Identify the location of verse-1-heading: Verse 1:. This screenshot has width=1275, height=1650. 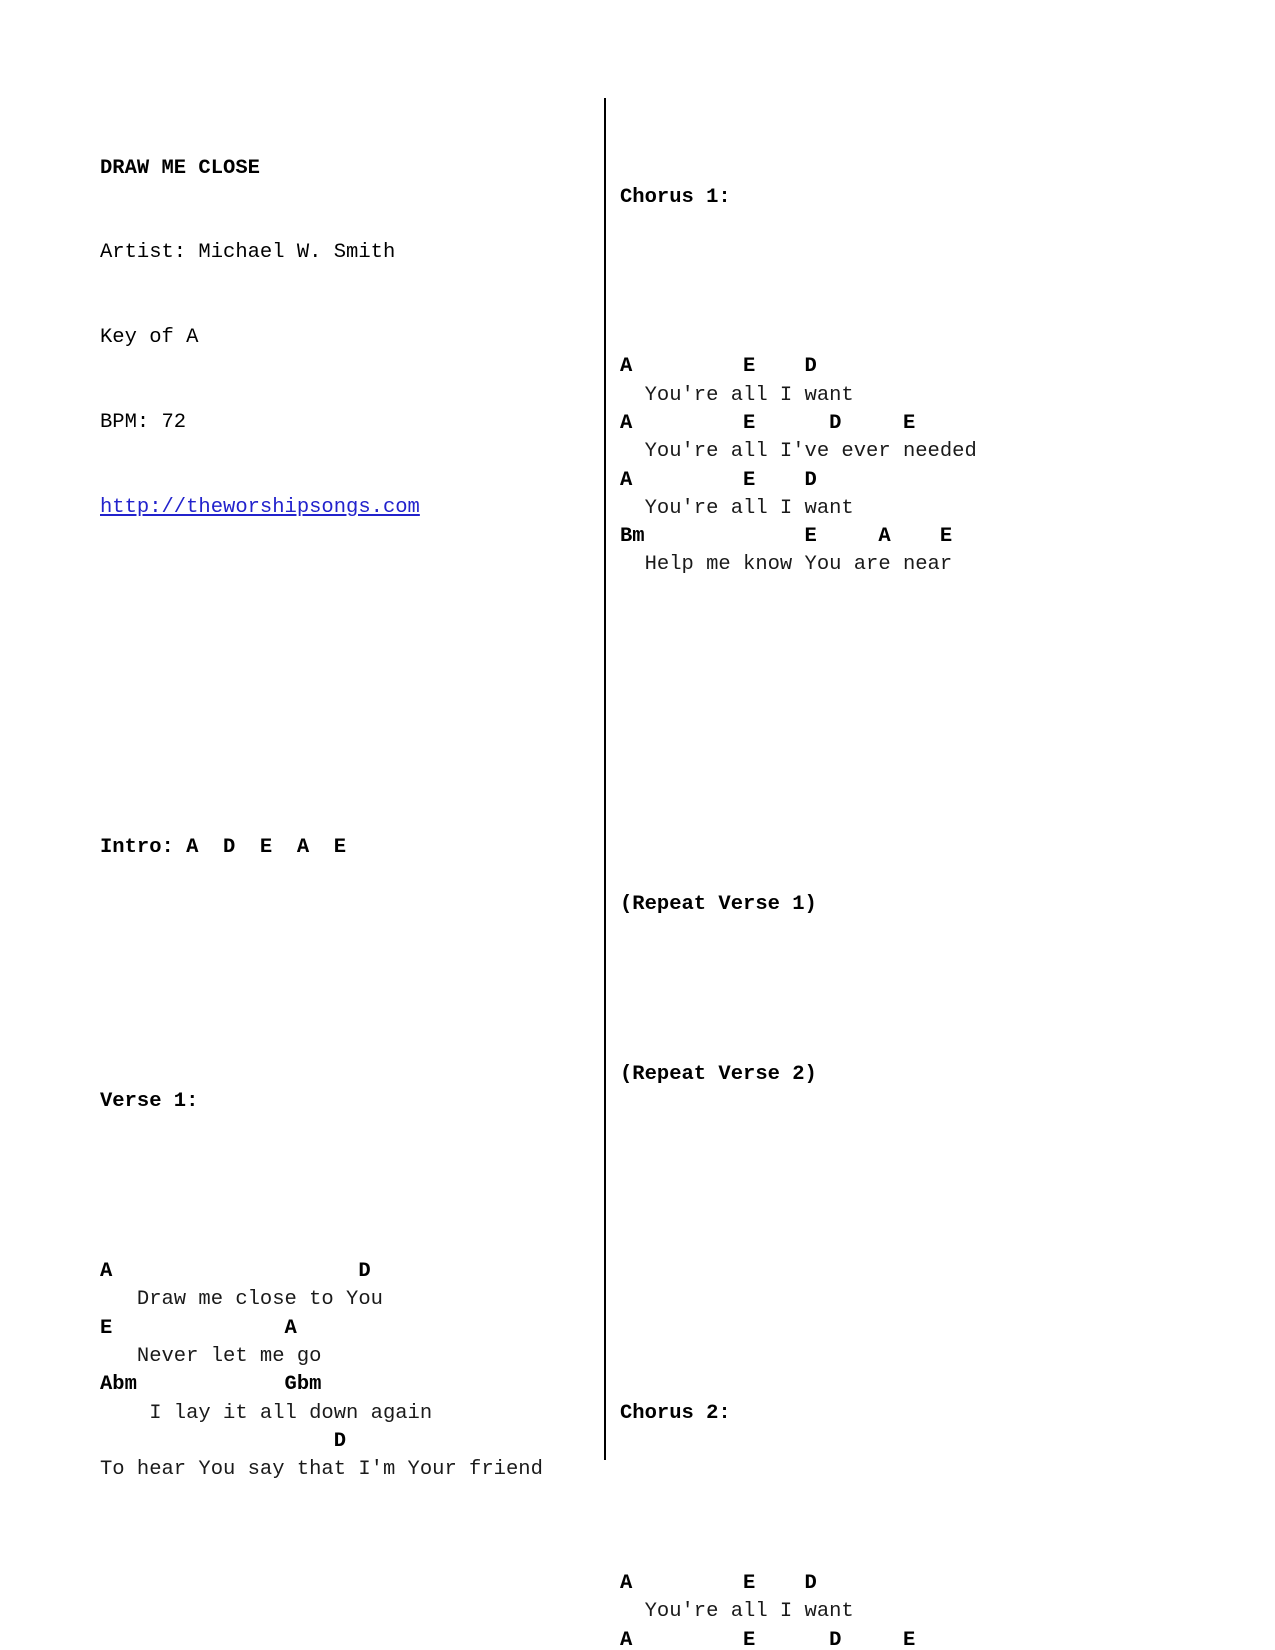
(149, 1102).